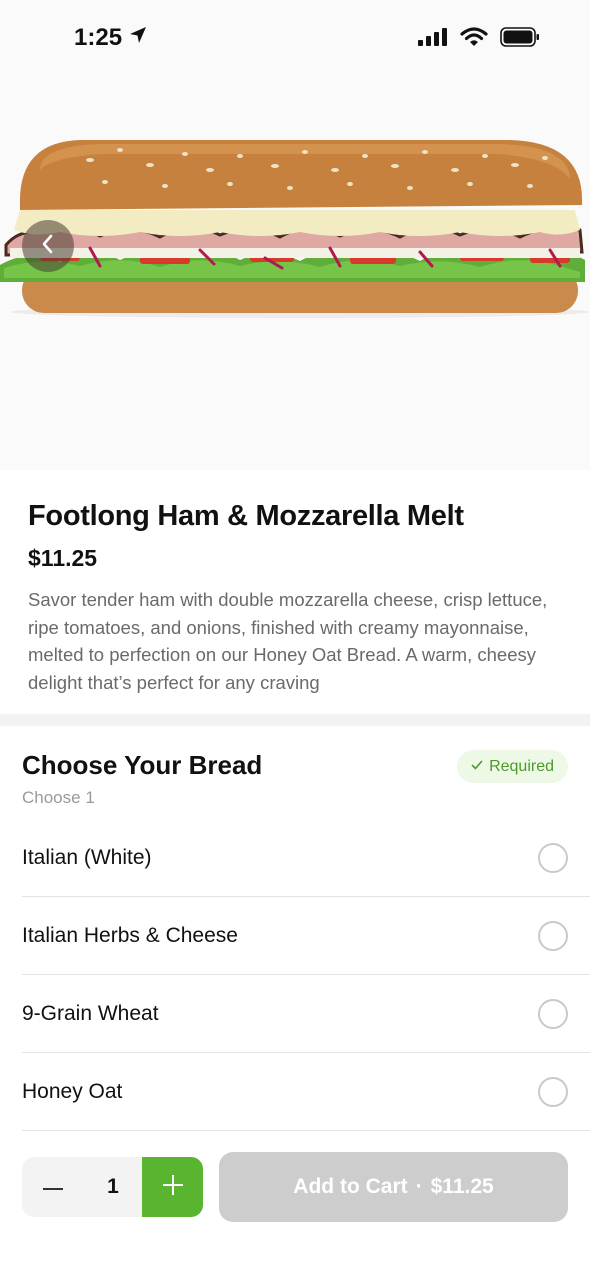 This screenshot has height=1280, width=590. I want to click on chevron-left-icon, so click(48, 246).